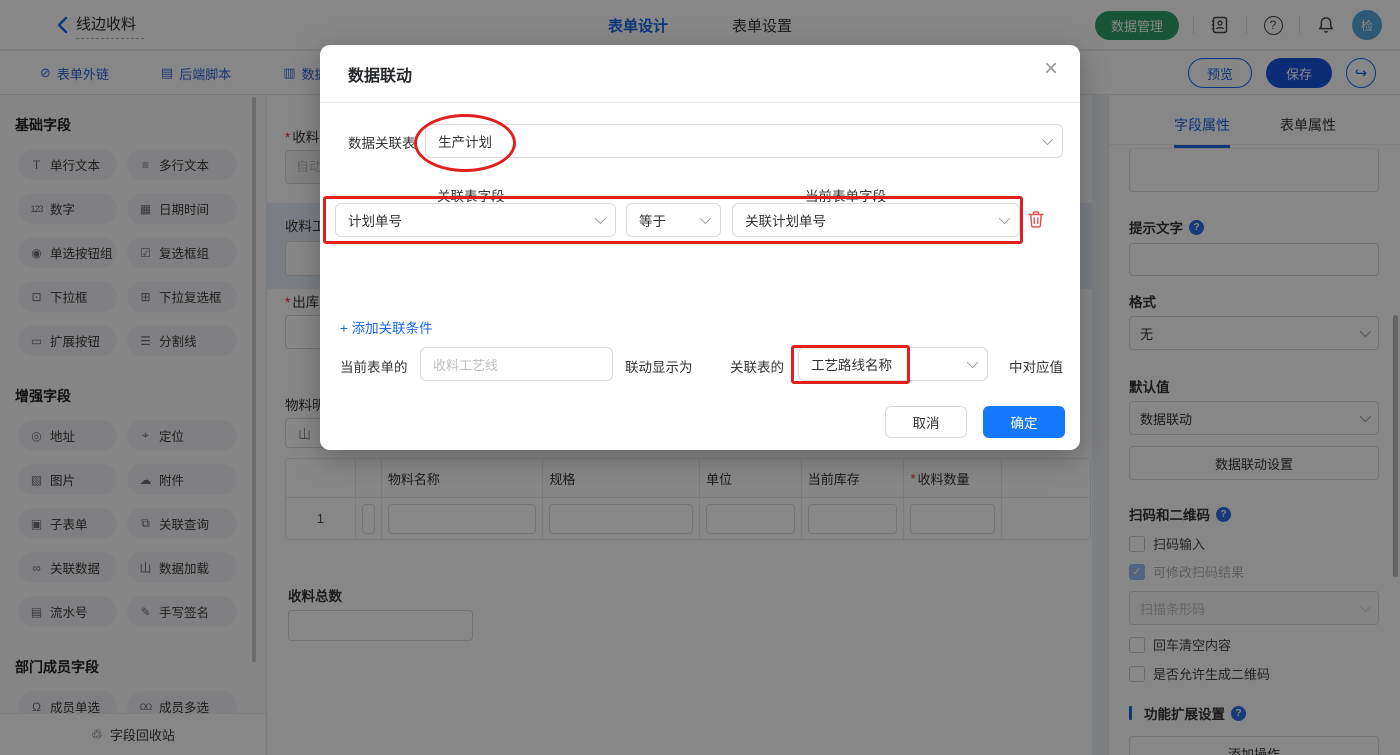  Describe the element at coordinates (1051, 69) in the screenshot. I see `close-icon: ×` at that location.